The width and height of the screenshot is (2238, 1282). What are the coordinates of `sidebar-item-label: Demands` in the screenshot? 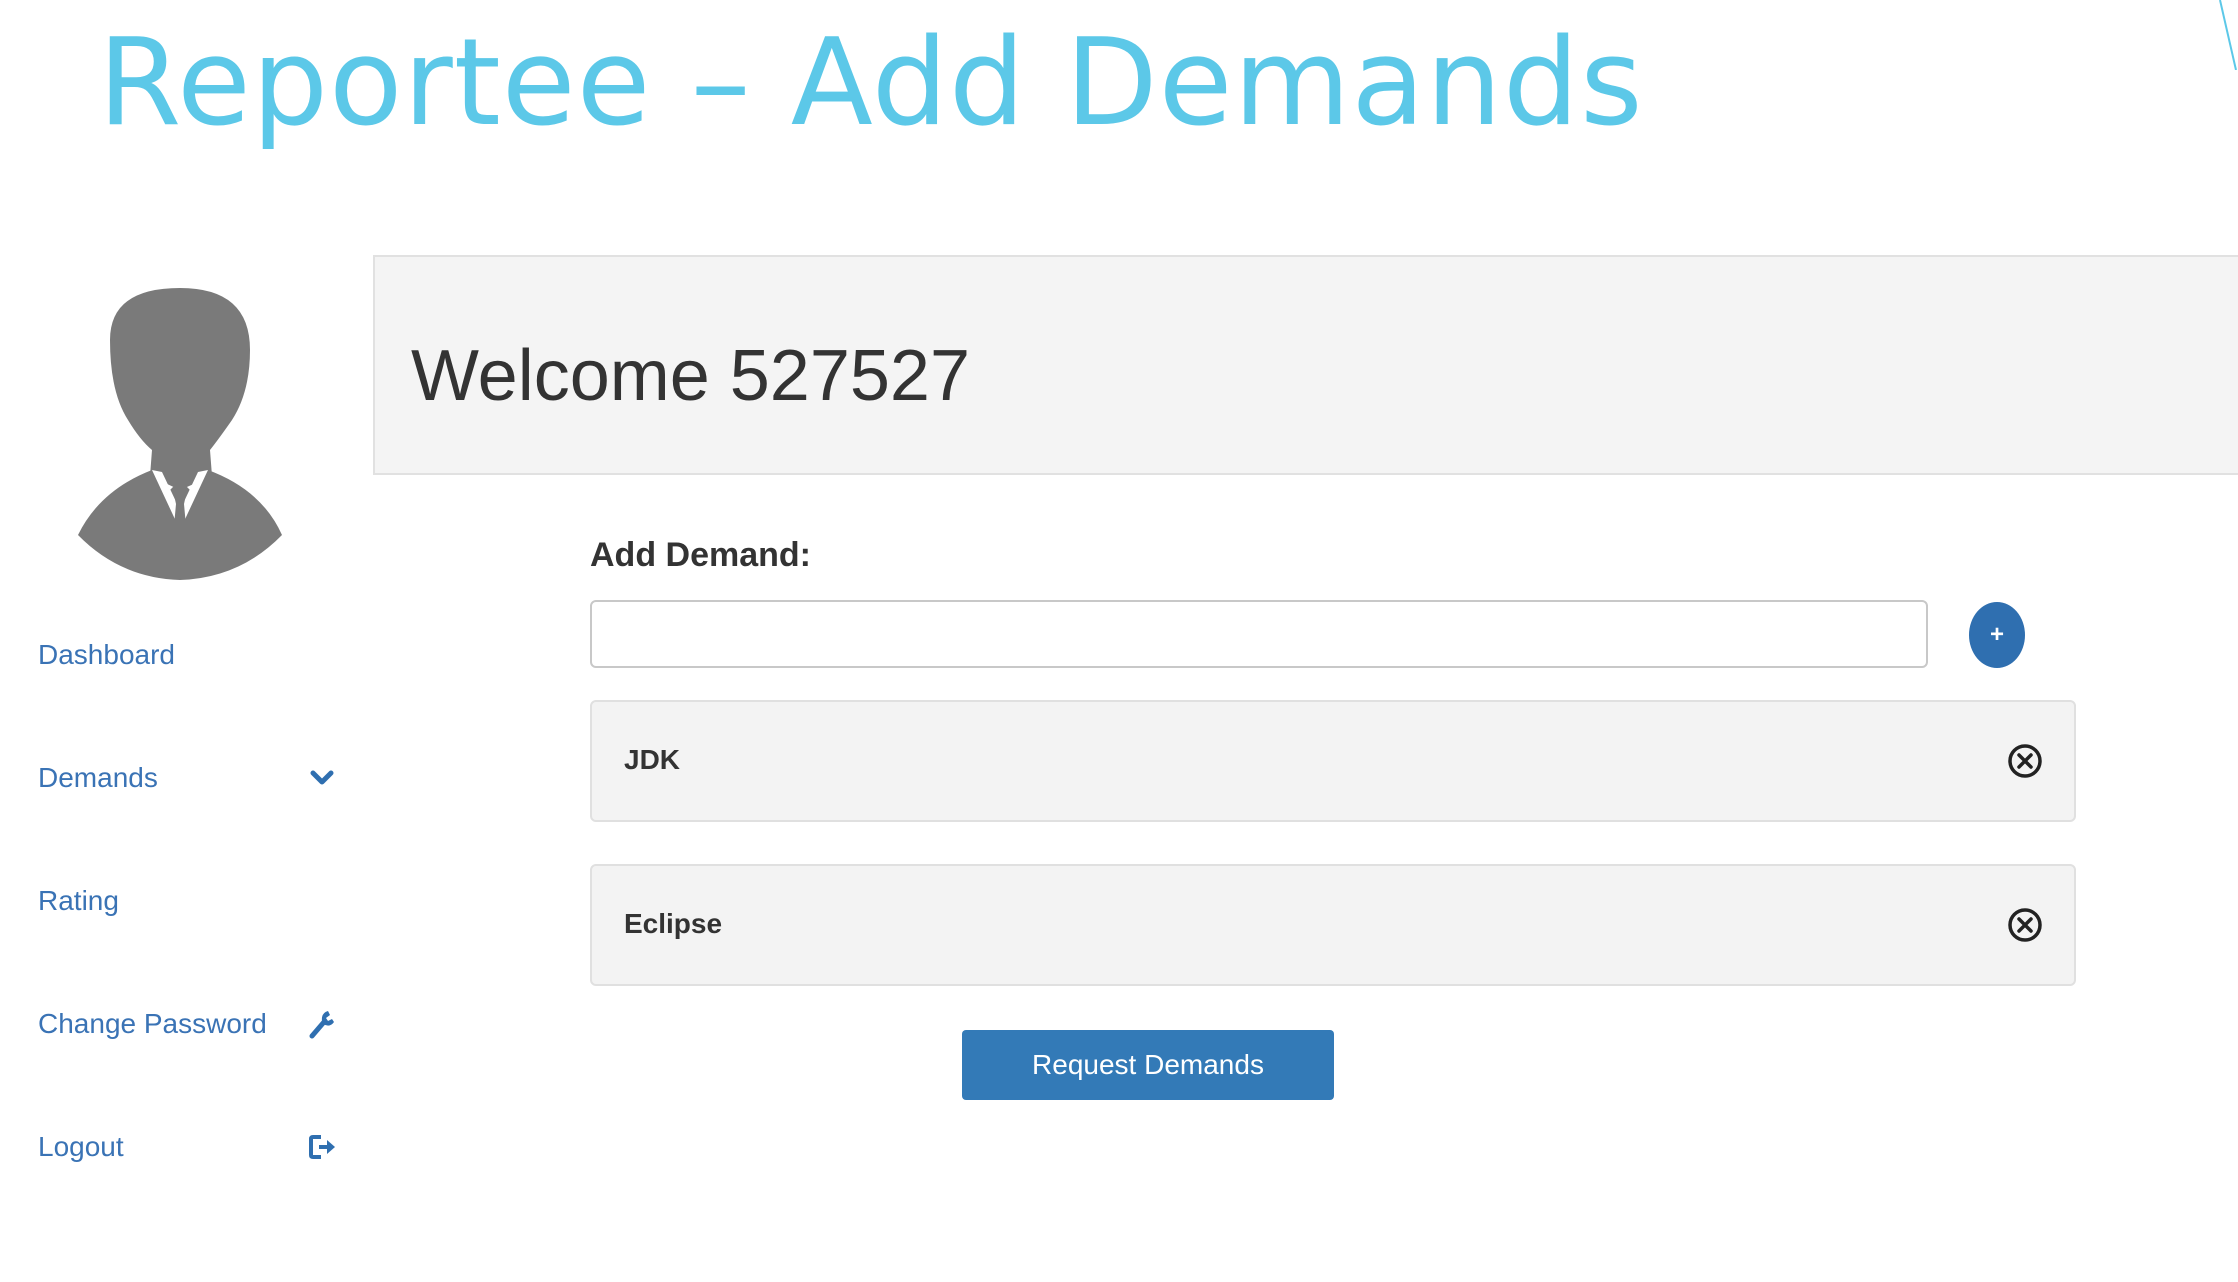 It's located at (98, 777).